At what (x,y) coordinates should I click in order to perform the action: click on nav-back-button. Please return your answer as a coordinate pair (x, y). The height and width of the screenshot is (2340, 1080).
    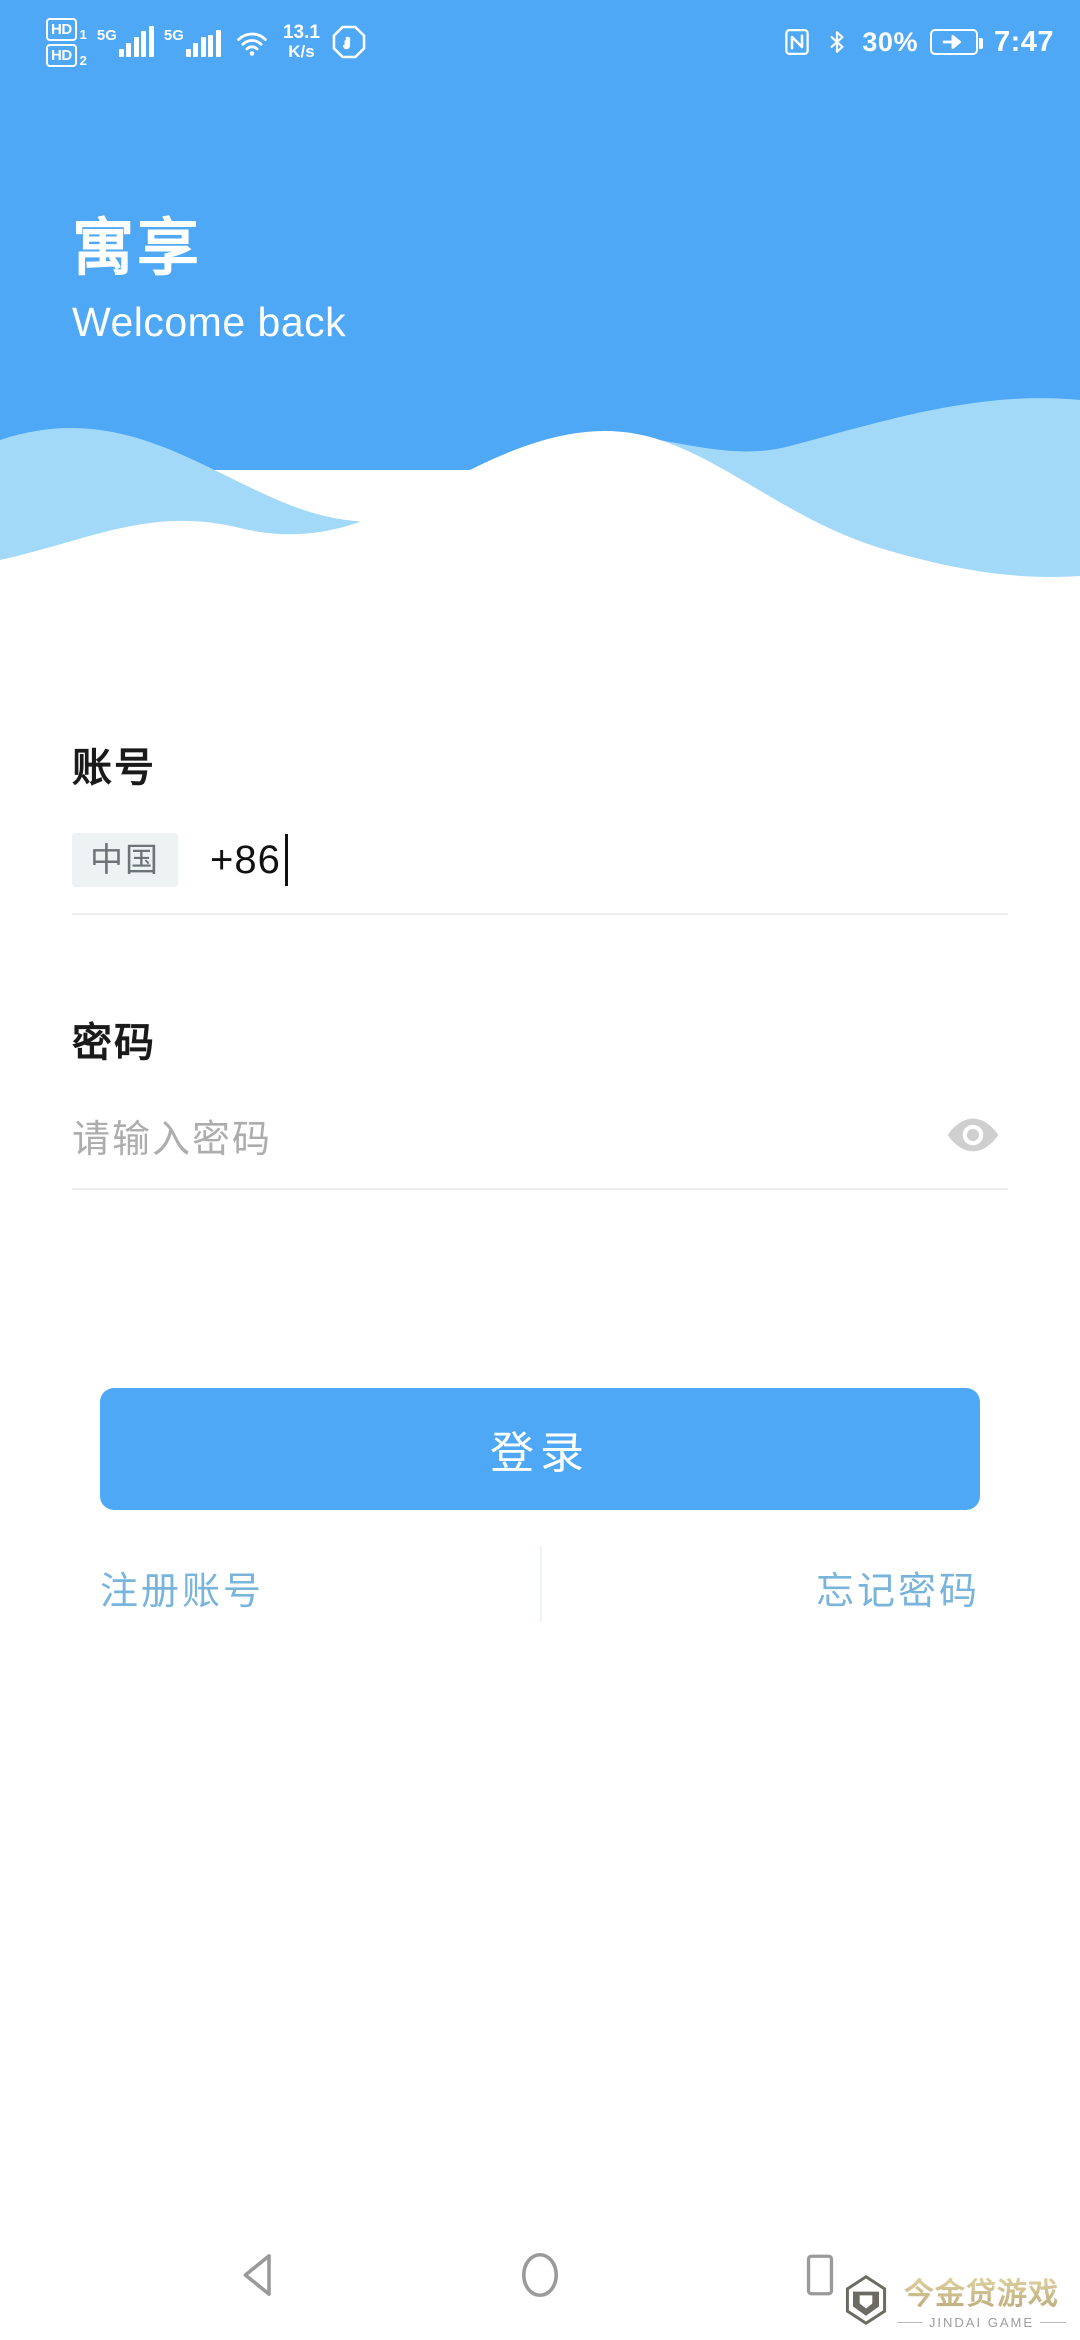
    Looking at the image, I should click on (260, 2275).